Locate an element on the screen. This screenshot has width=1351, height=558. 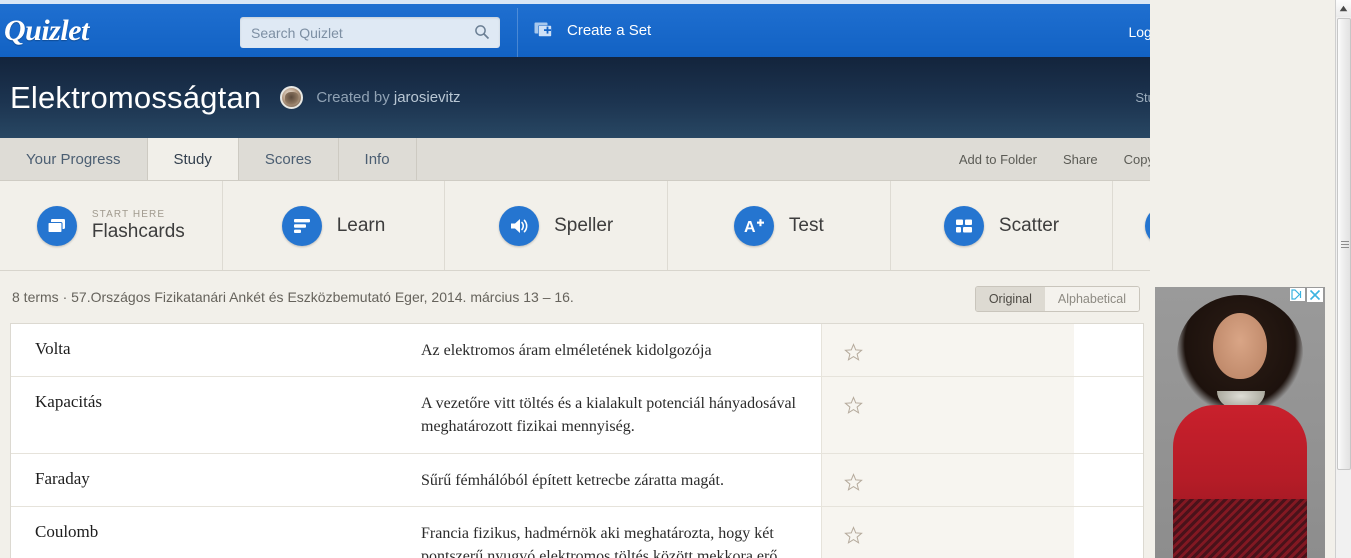
flashcards-circle is located at coordinates (56, 225).